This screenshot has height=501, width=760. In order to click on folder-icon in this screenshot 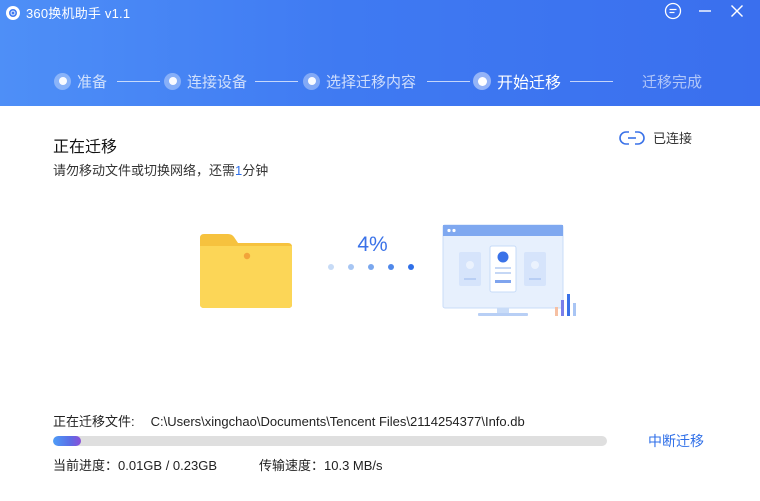, I will do `click(246, 271)`.